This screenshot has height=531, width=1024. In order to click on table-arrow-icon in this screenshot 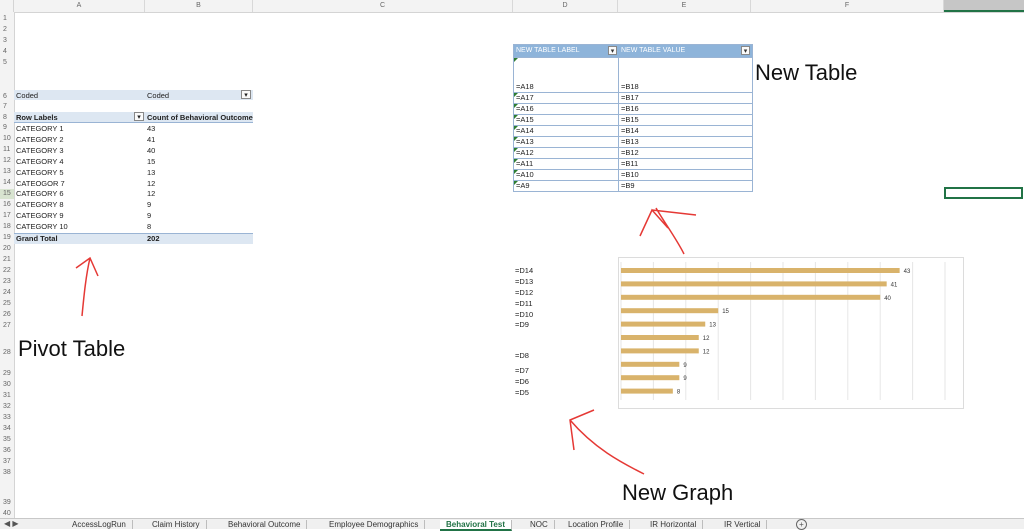, I will do `click(668, 231)`.